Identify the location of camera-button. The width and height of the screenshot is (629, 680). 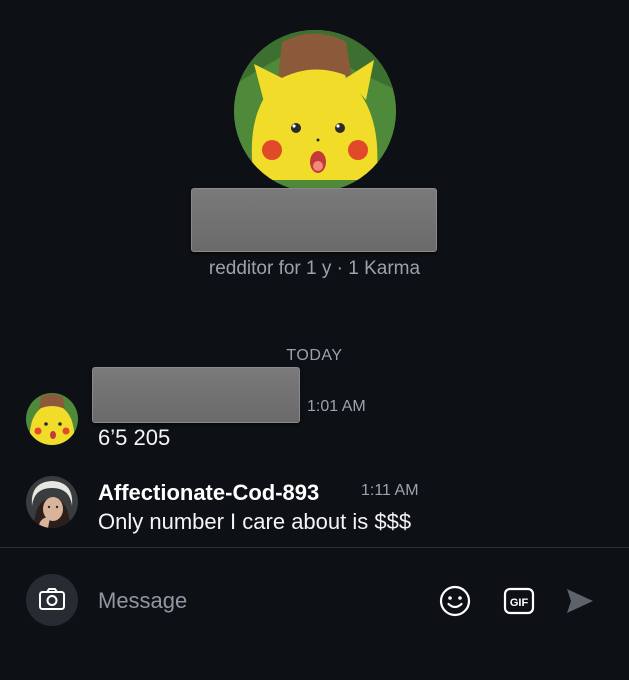
(52, 600).